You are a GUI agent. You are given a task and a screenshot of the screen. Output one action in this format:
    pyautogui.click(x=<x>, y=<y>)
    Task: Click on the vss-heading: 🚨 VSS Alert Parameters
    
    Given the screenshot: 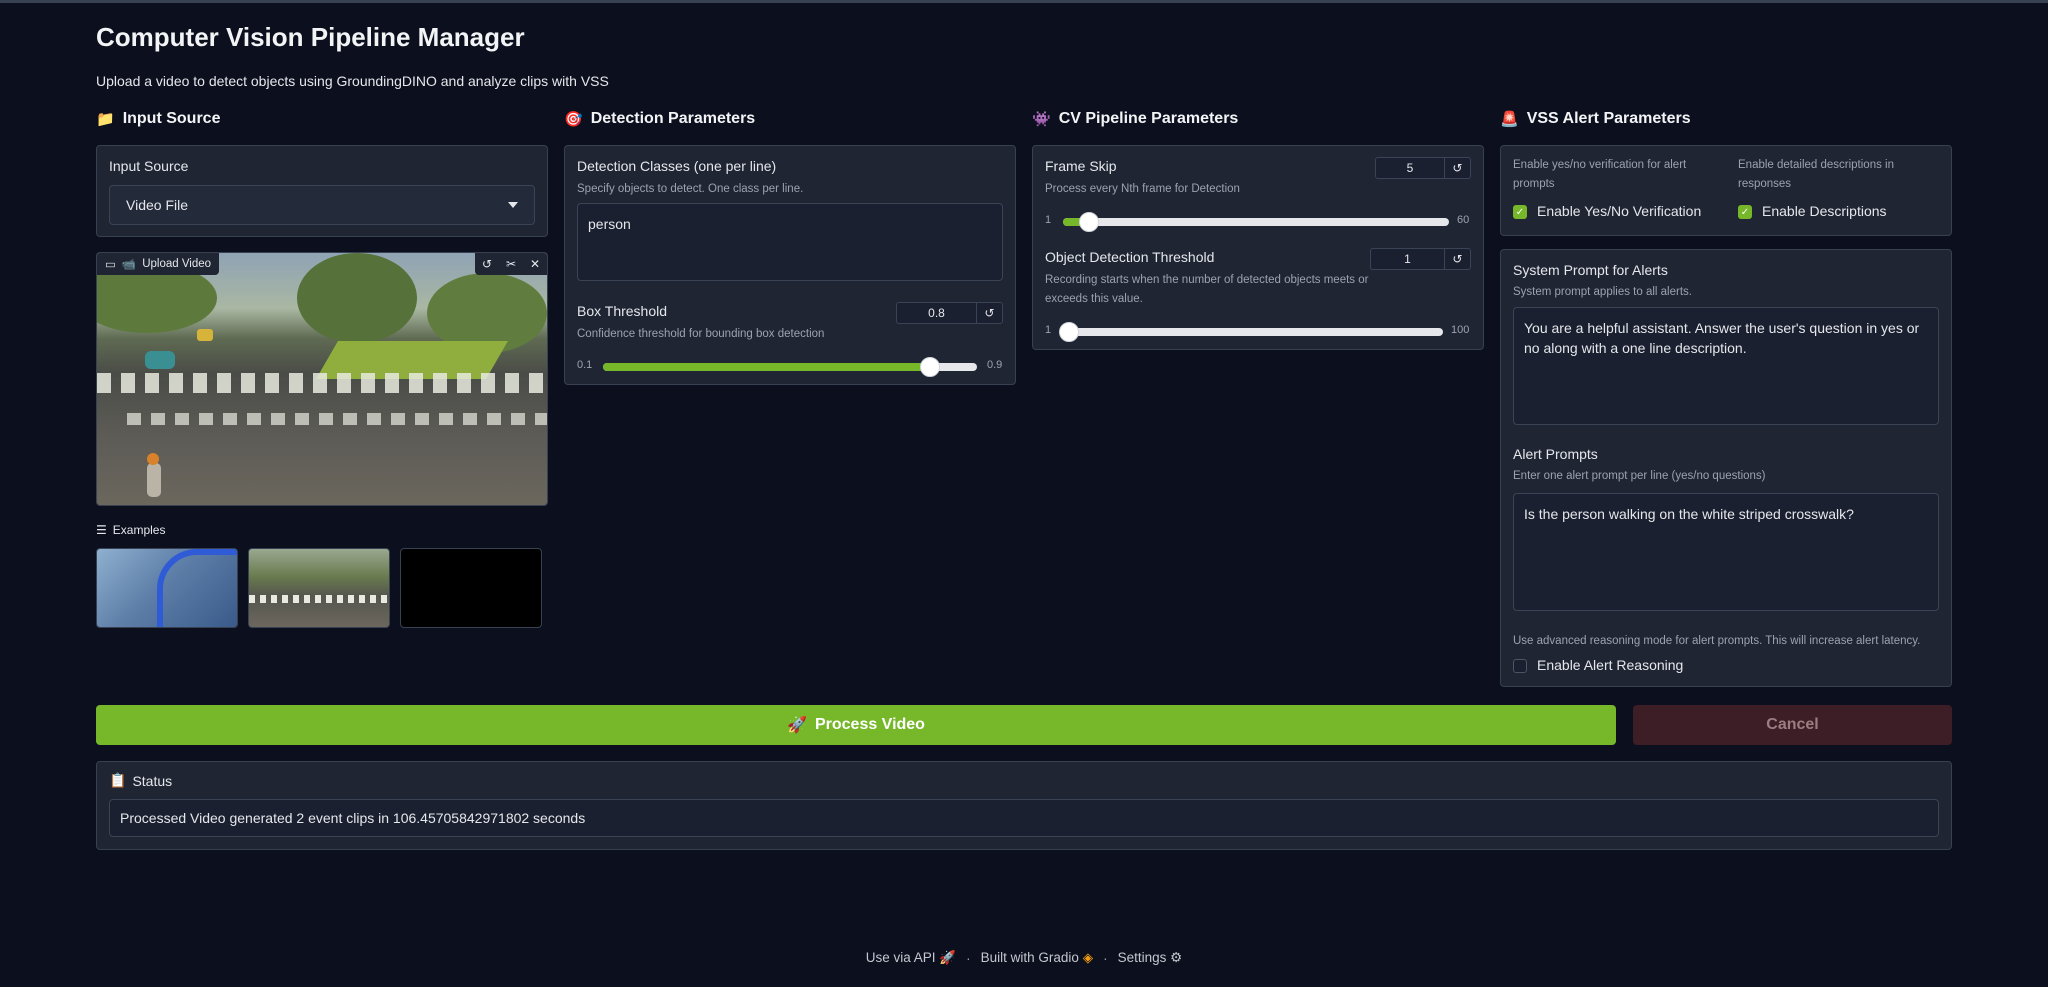 What is the action you would take?
    pyautogui.click(x=1595, y=119)
    